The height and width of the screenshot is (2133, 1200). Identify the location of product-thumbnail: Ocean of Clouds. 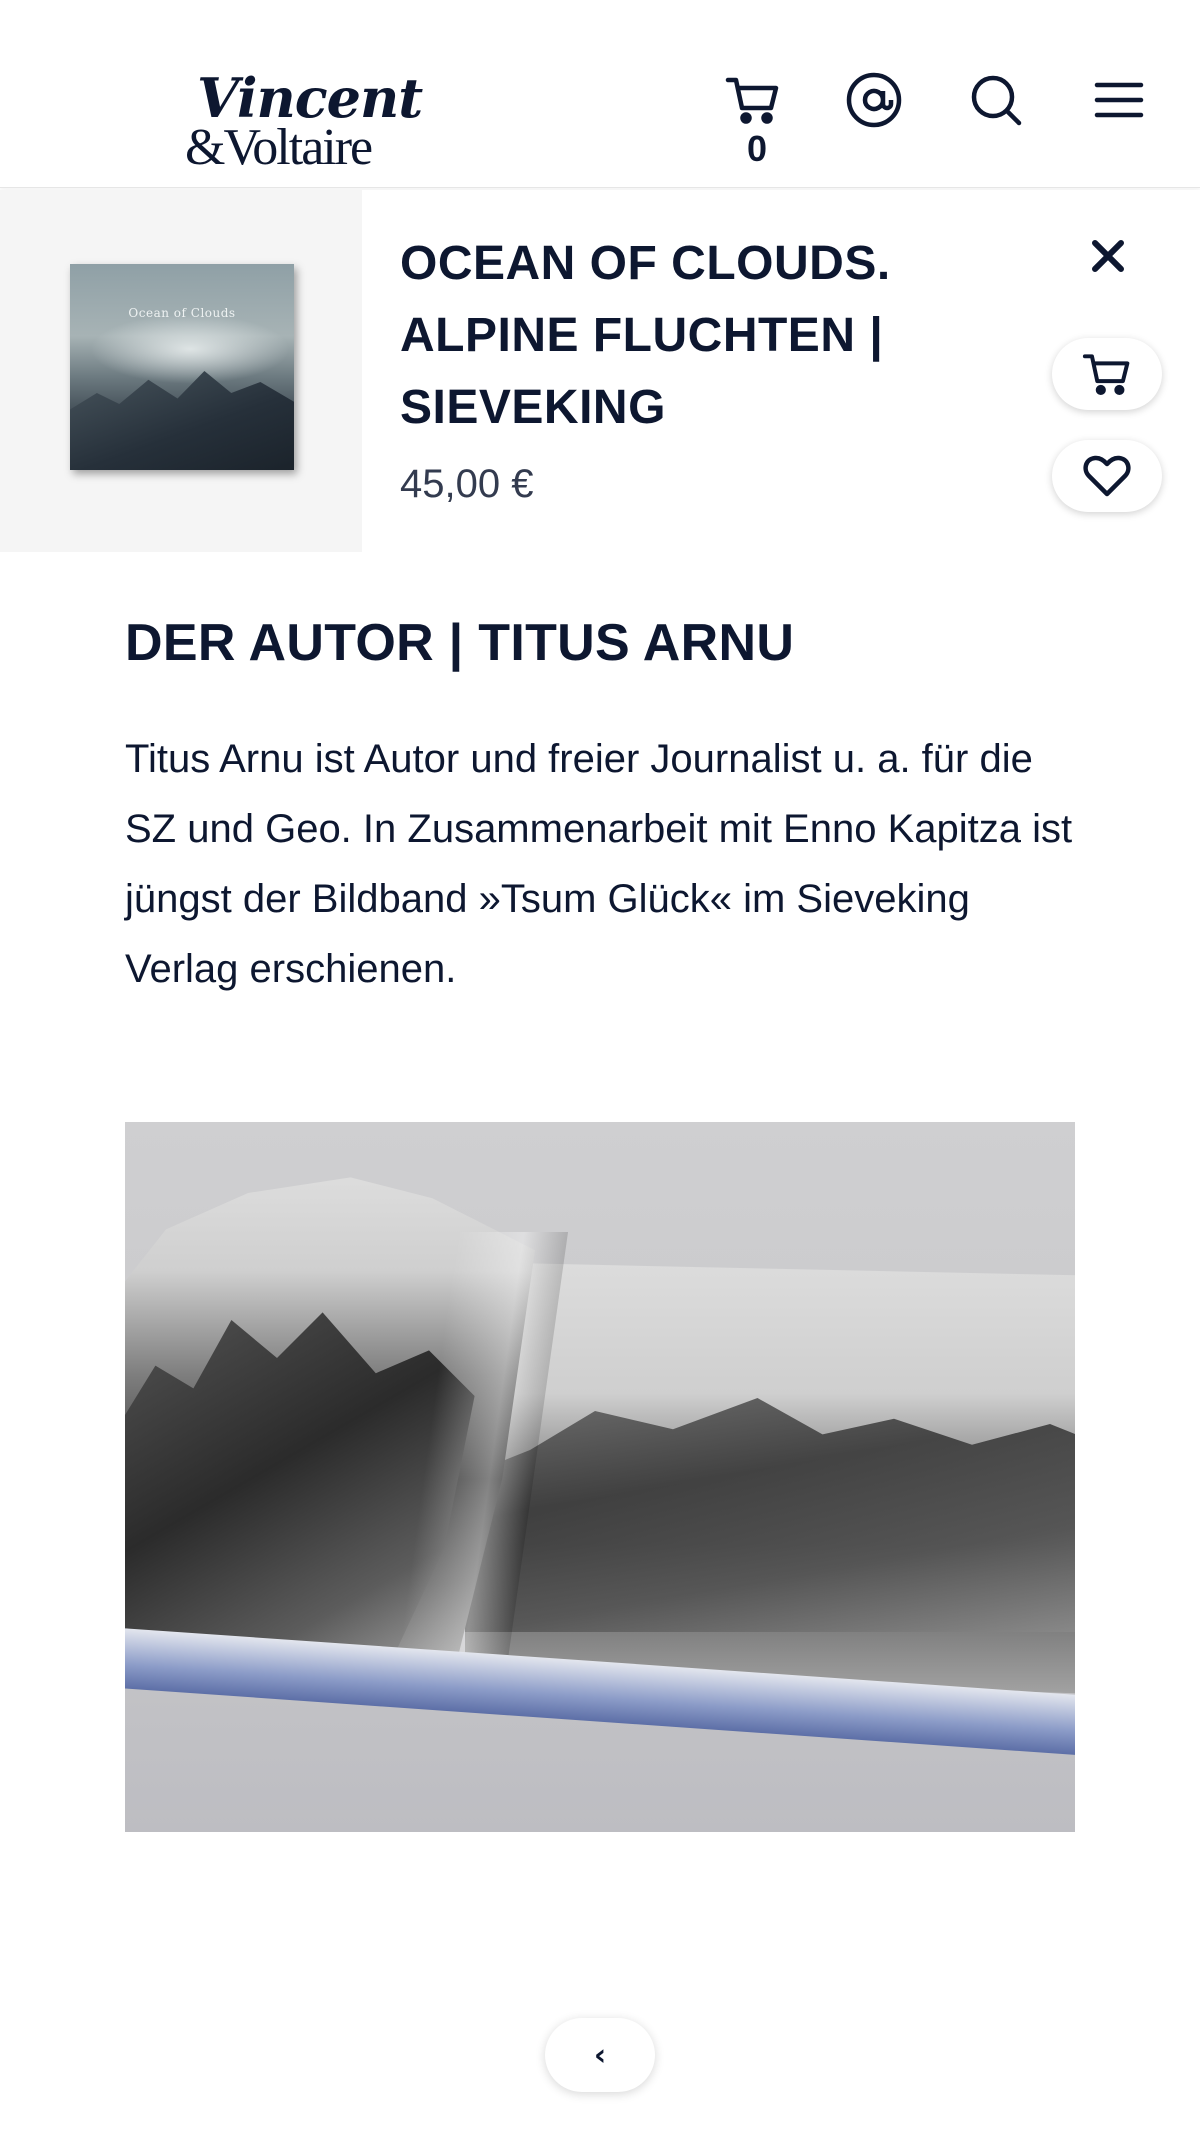
(182, 367).